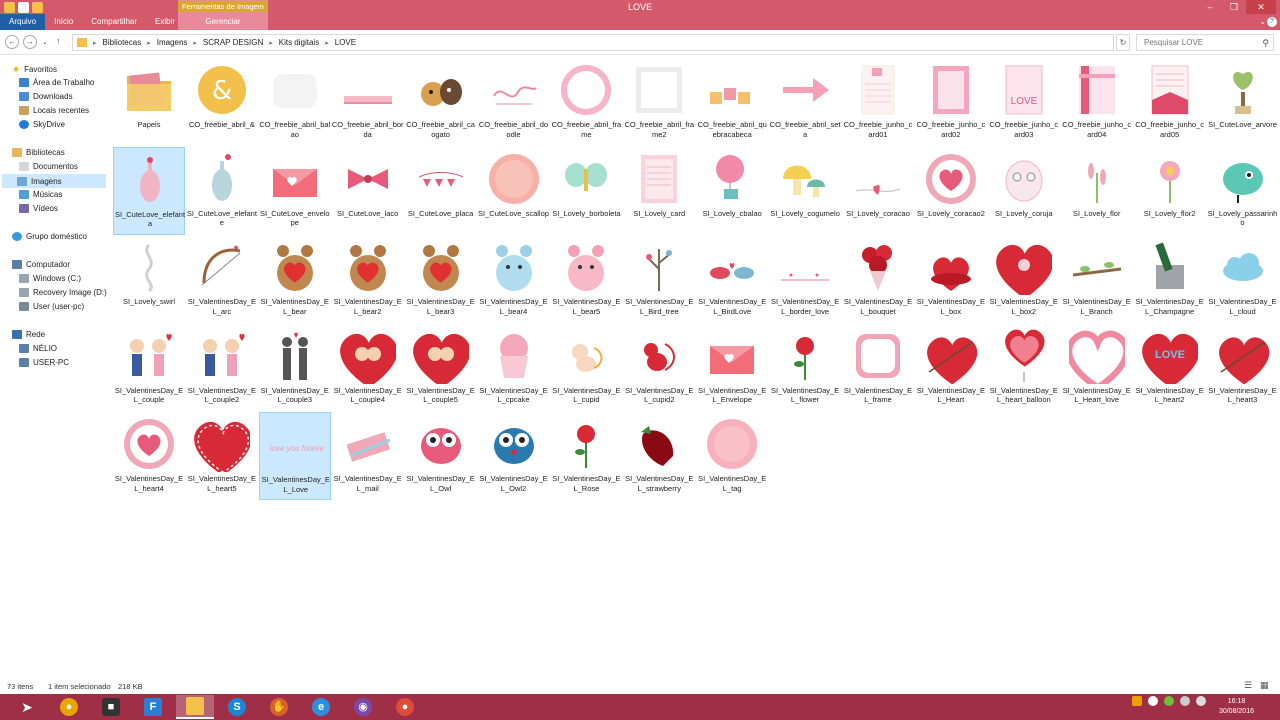 This screenshot has width=1280, height=720. What do you see at coordinates (45, 42) in the screenshot?
I see `recent-locations-icon: ⌄` at bounding box center [45, 42].